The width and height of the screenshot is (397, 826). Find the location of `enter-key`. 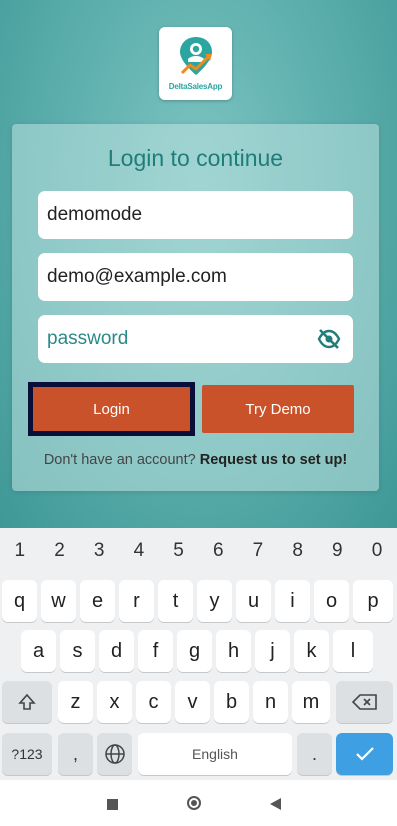

enter-key is located at coordinates (364, 754).